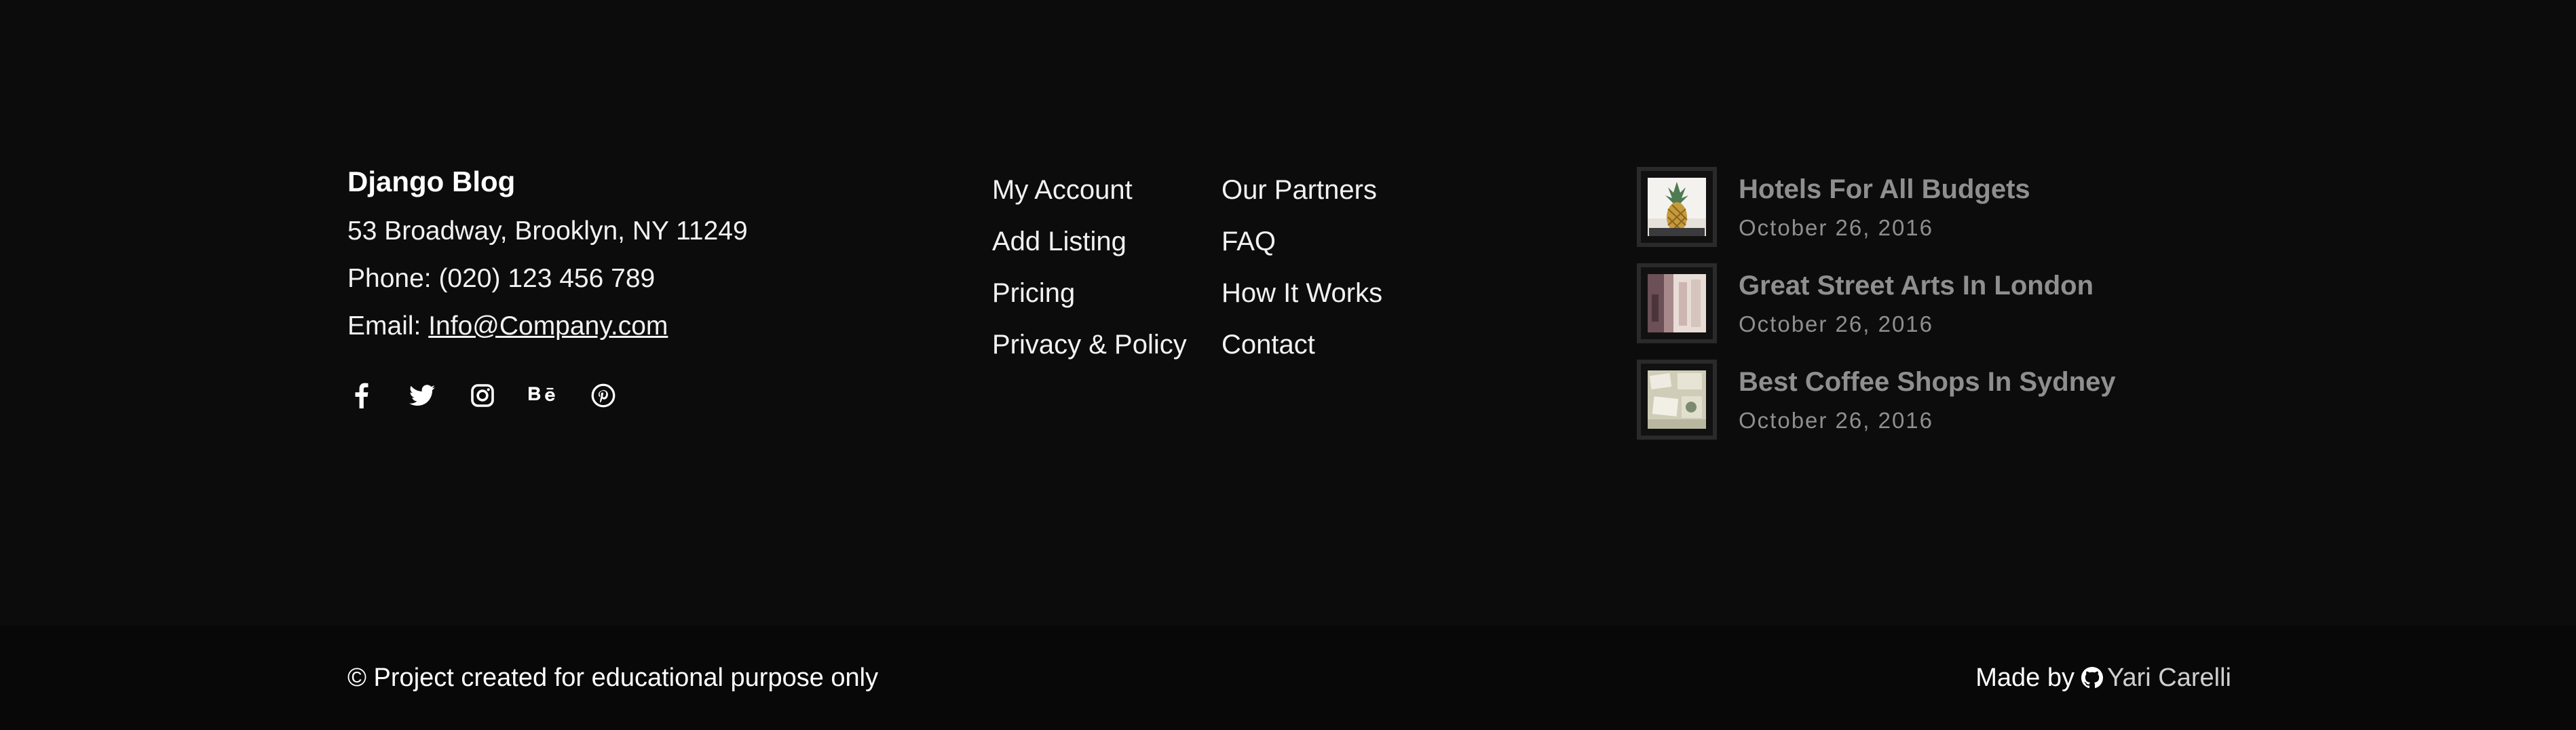  I want to click on post-title: Best Coffee Shops In Sydney, so click(1927, 382).